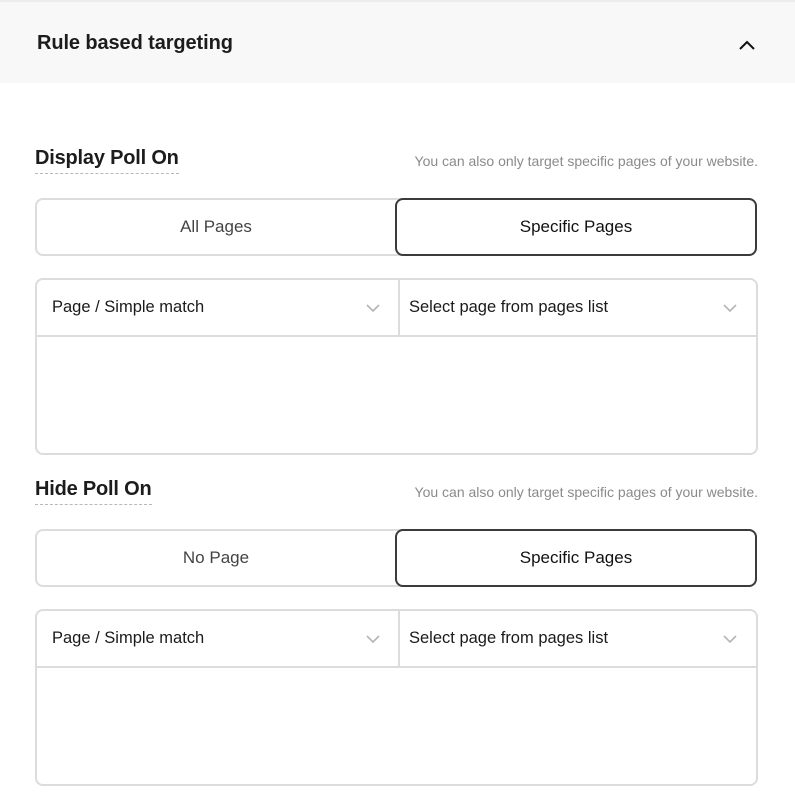 The image size is (795, 795). What do you see at coordinates (135, 43) in the screenshot?
I see `panel-title: Rule based targeting` at bounding box center [135, 43].